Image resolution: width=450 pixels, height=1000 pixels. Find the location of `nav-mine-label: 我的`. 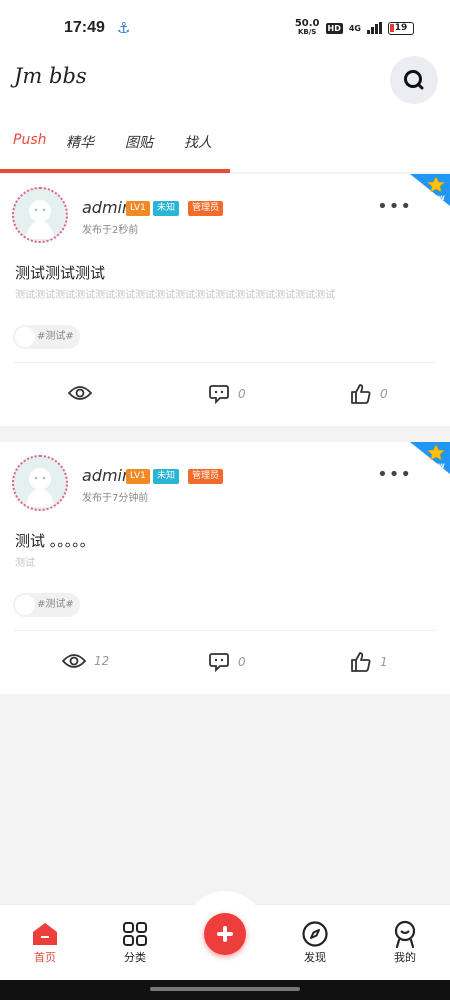

nav-mine-label: 我的 is located at coordinates (405, 957).